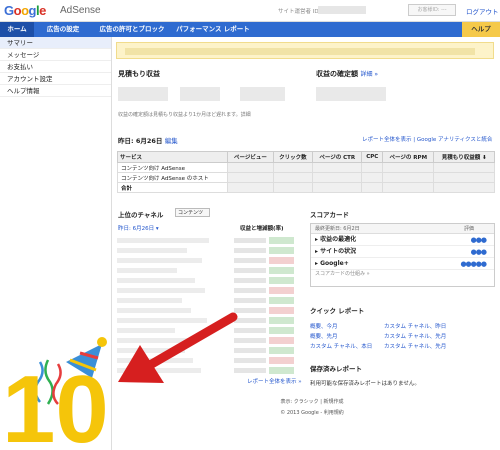  Describe the element at coordinates (351, 94) in the screenshot. I see `confirmed-value` at that location.